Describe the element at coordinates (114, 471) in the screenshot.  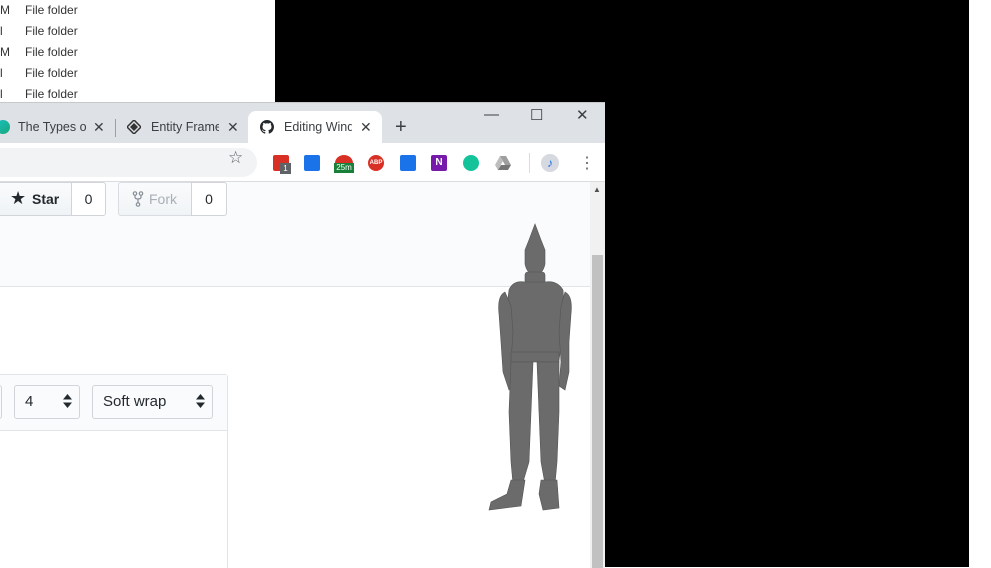
I see `file-editor: 4 Soft wrap` at that location.